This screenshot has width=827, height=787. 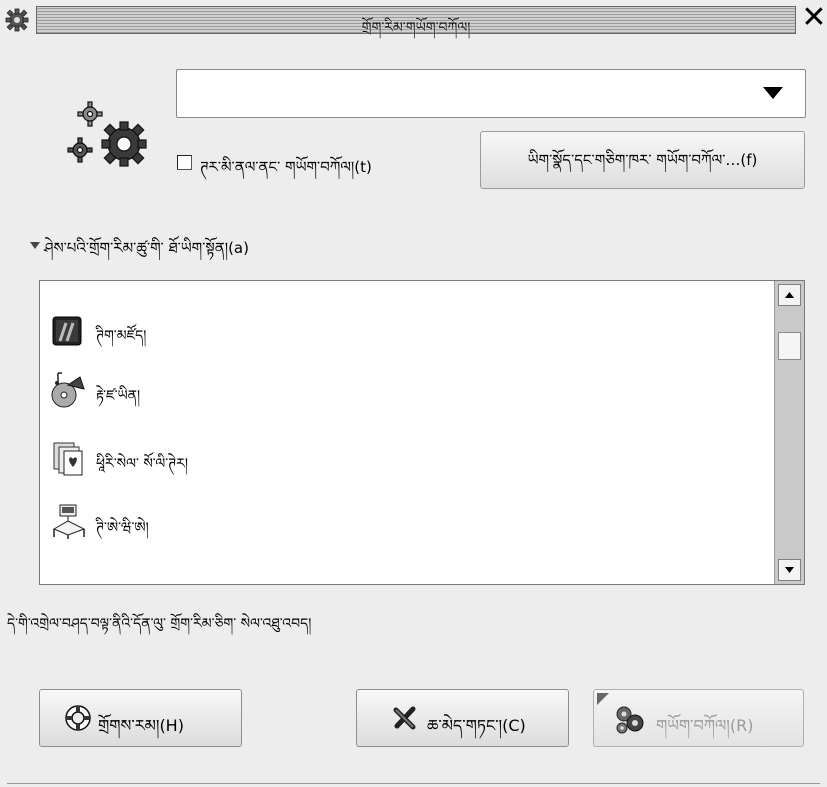 I want to click on scrollbar-thumb, so click(x=789, y=346).